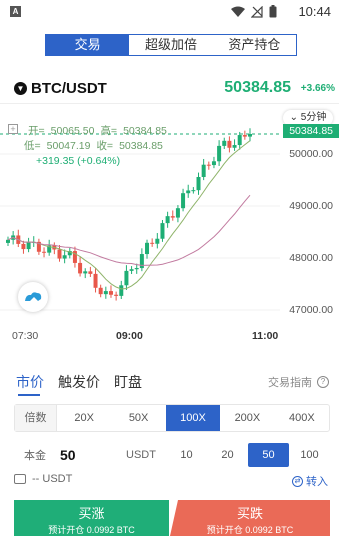 The height and width of the screenshot is (538, 339). I want to click on tab-watch: 盯盘, so click(128, 382).